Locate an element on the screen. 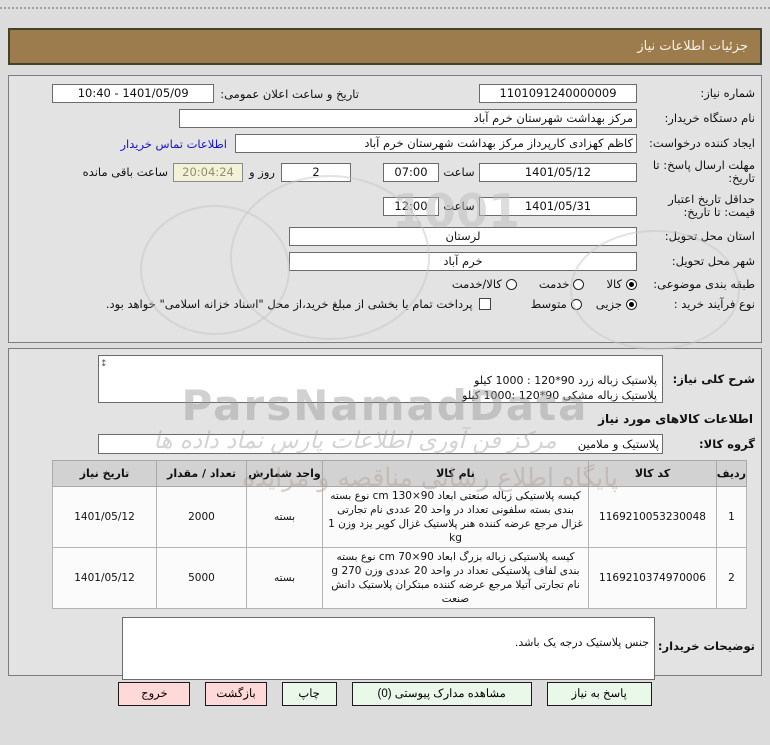 This screenshot has width=770, height=745. buyer-contact-link: اطلاعات تماس خریدار is located at coordinates (173, 144).